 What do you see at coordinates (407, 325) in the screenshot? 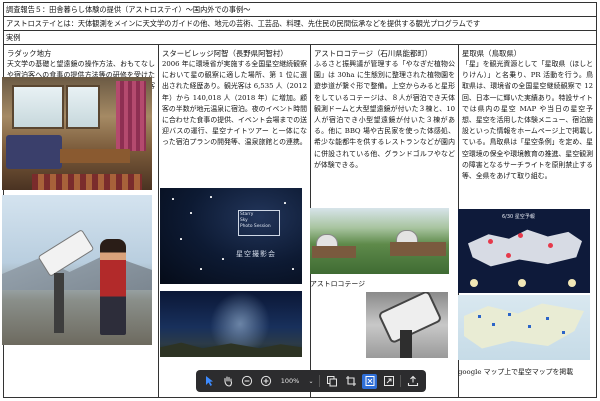
I see `telescope-closeup-photo` at bounding box center [407, 325].